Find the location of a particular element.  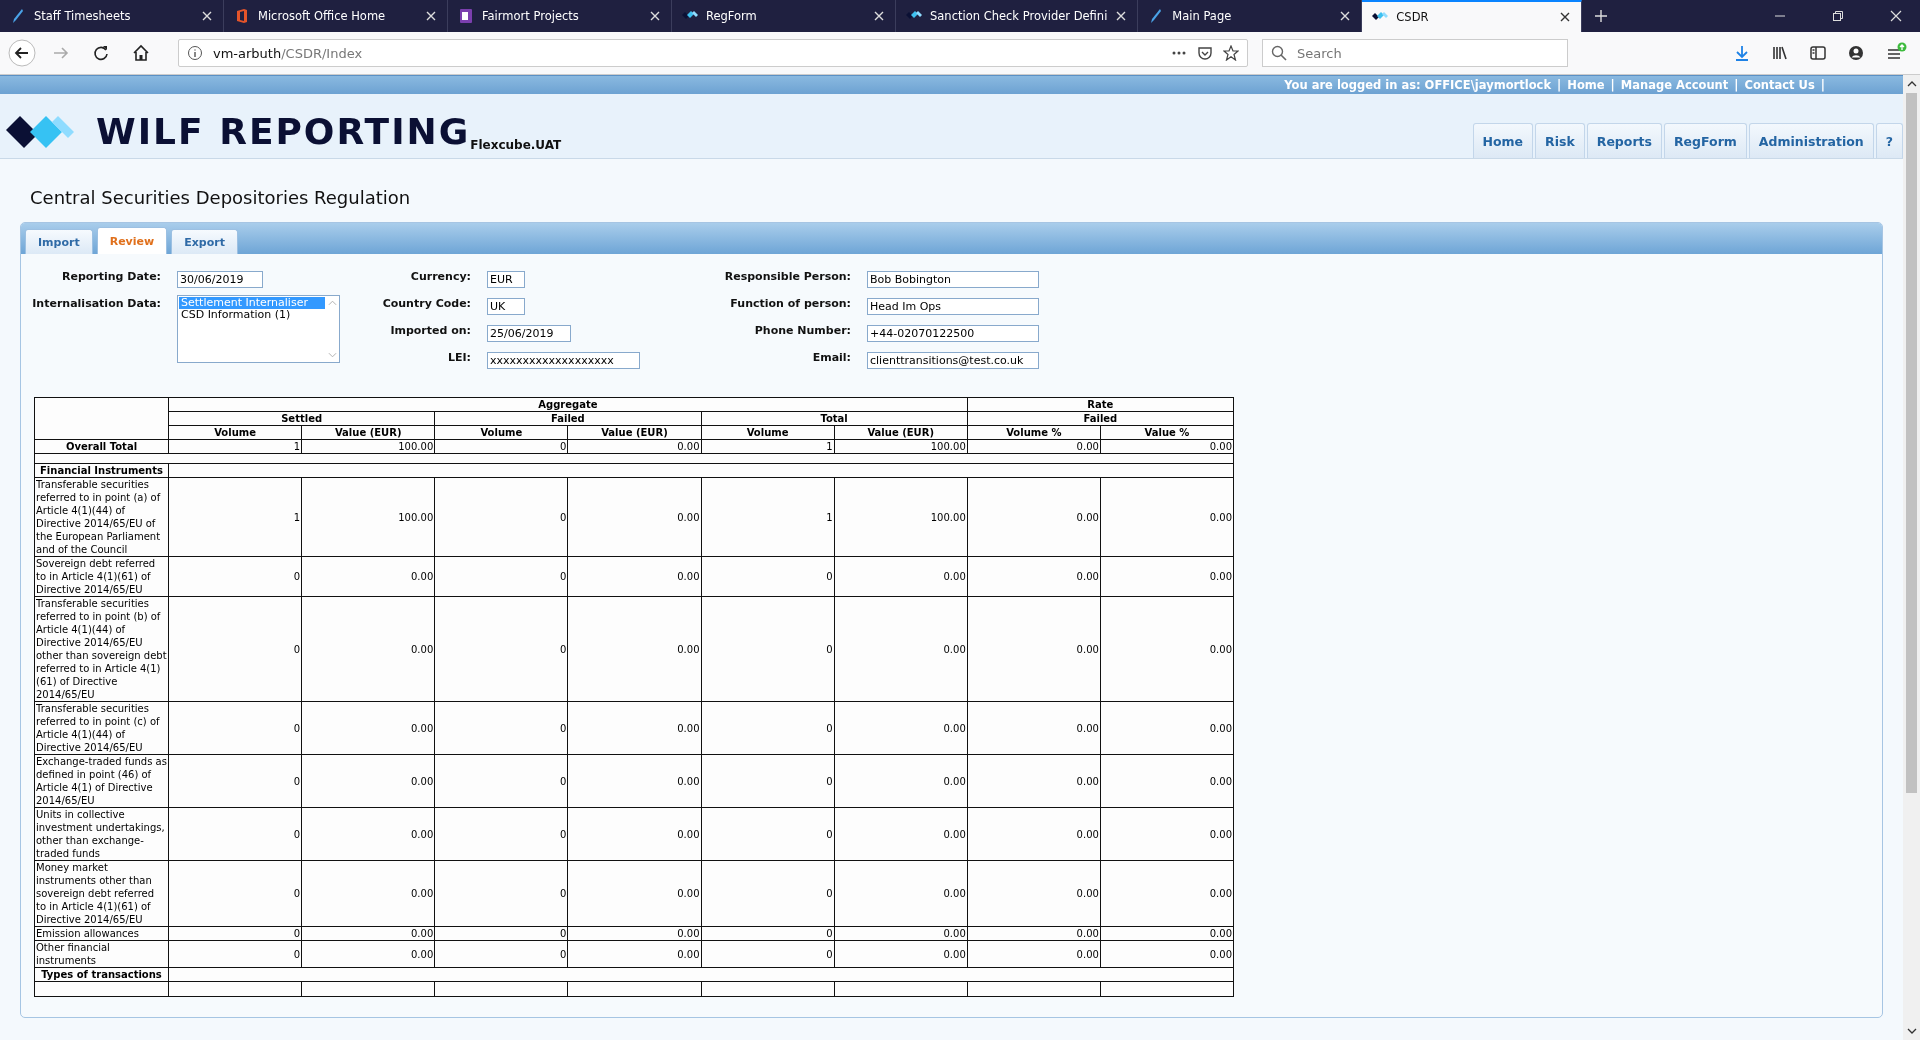

nav-tab: Home is located at coordinates (1503, 140).